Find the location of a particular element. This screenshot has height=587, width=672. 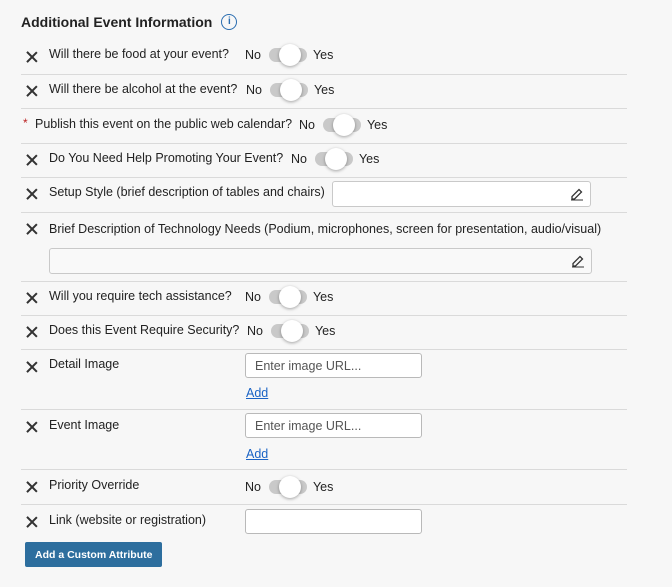

section-header: Additional Event Information i is located at coordinates (129, 22).